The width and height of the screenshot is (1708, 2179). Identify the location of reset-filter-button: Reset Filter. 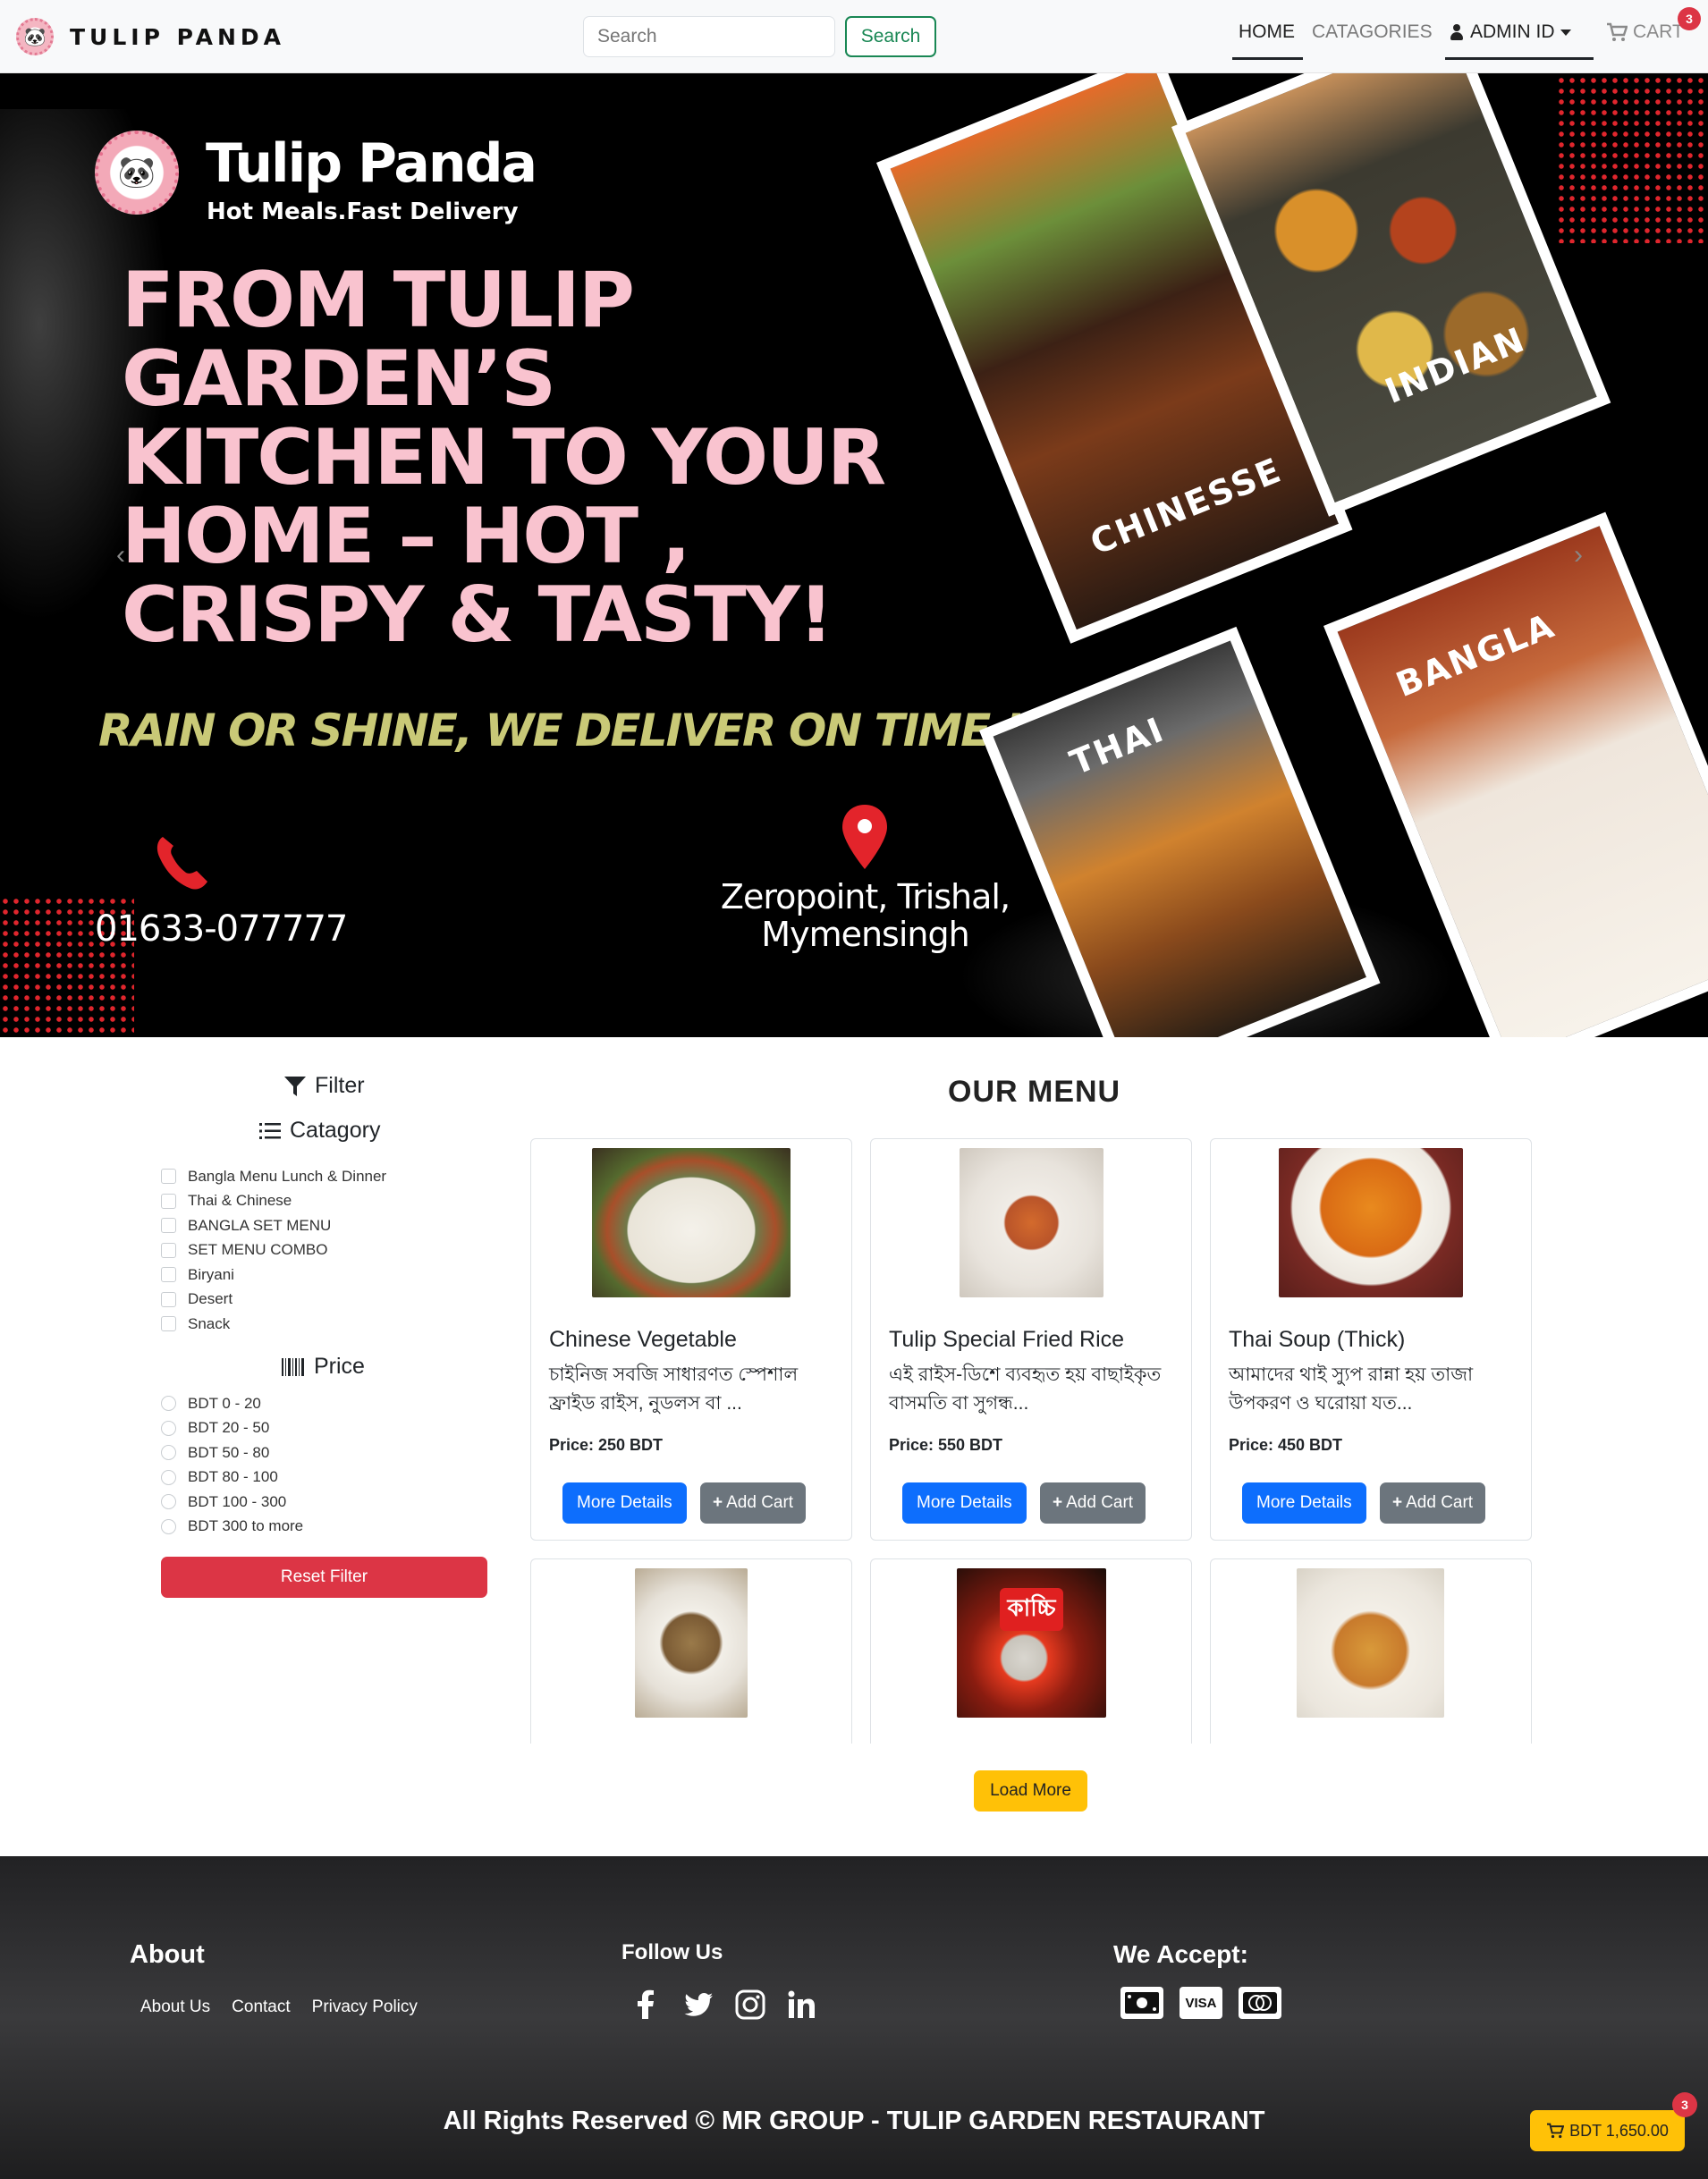
(324, 1577).